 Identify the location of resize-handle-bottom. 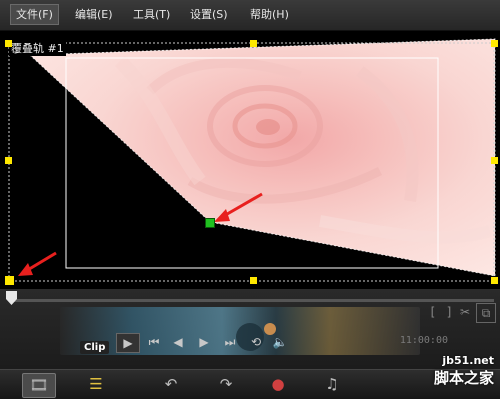
(253, 280).